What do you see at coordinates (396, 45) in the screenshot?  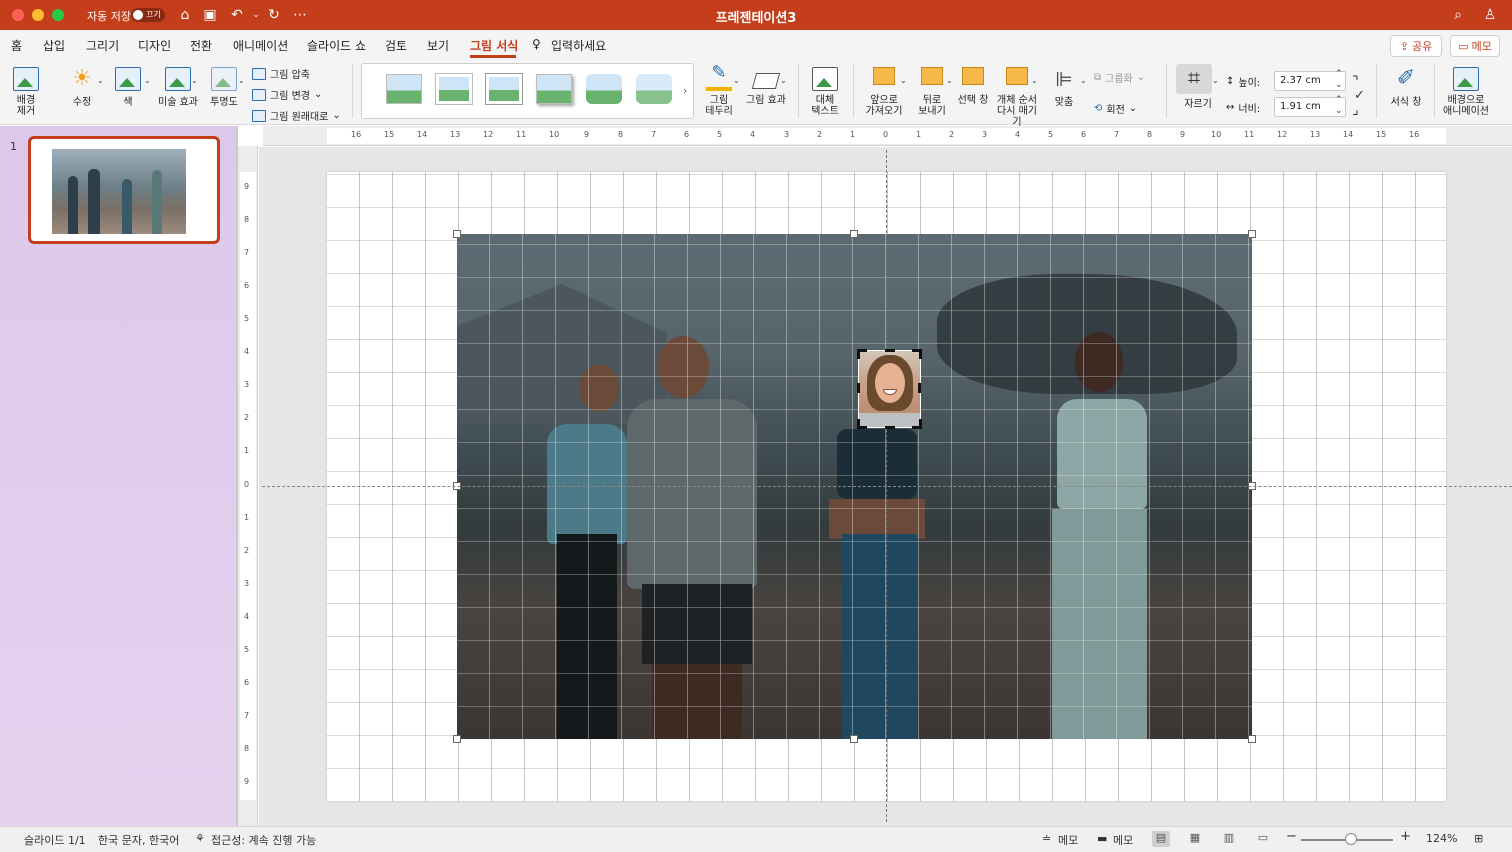 I see `tab-review: 검토` at bounding box center [396, 45].